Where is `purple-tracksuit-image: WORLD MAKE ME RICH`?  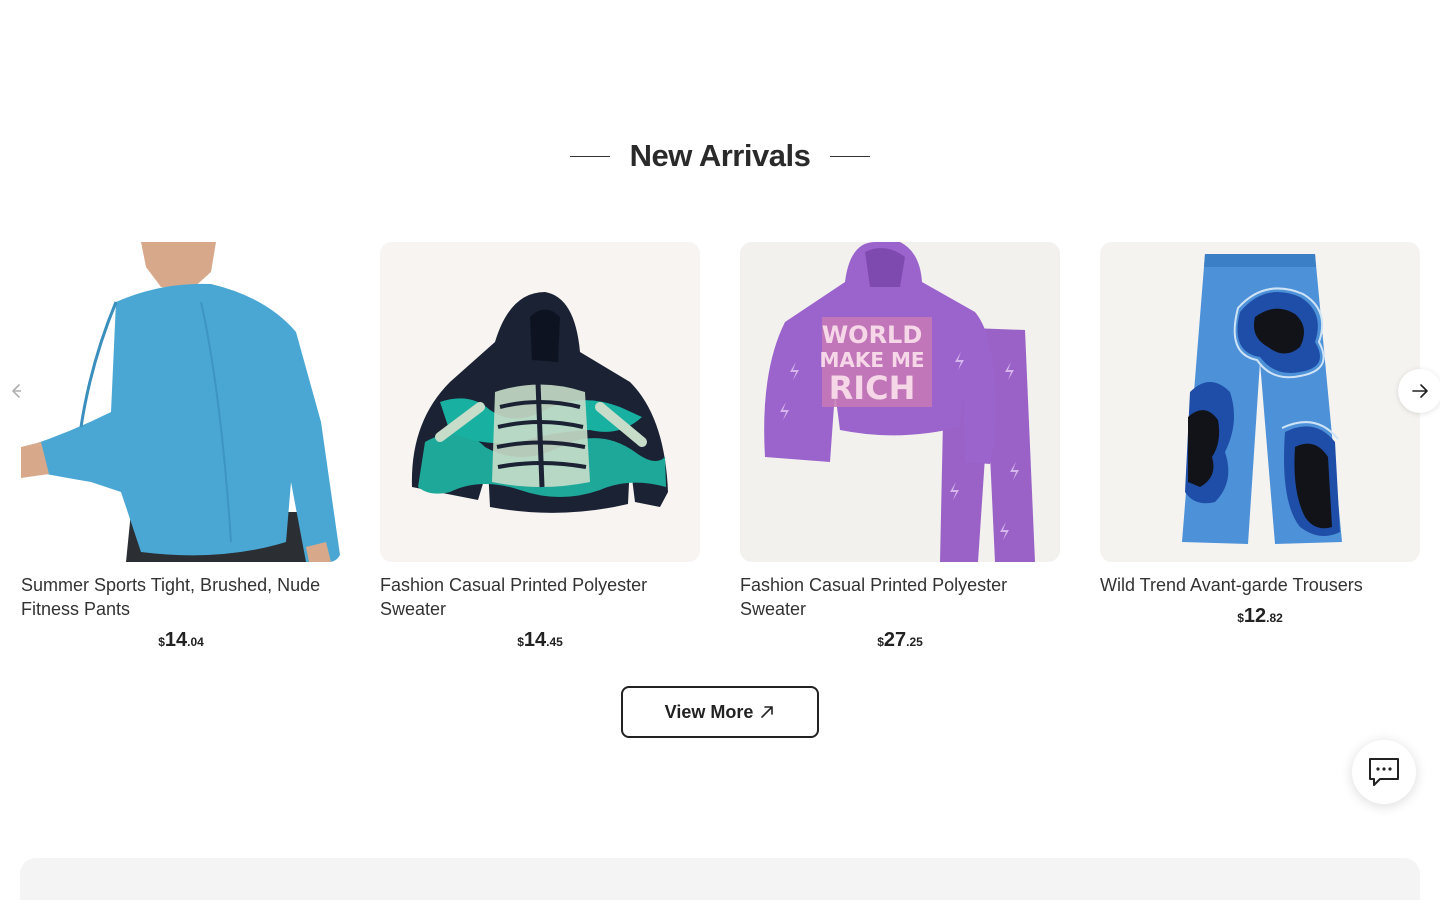
purple-tracksuit-image: WORLD MAKE ME RICH is located at coordinates (900, 402).